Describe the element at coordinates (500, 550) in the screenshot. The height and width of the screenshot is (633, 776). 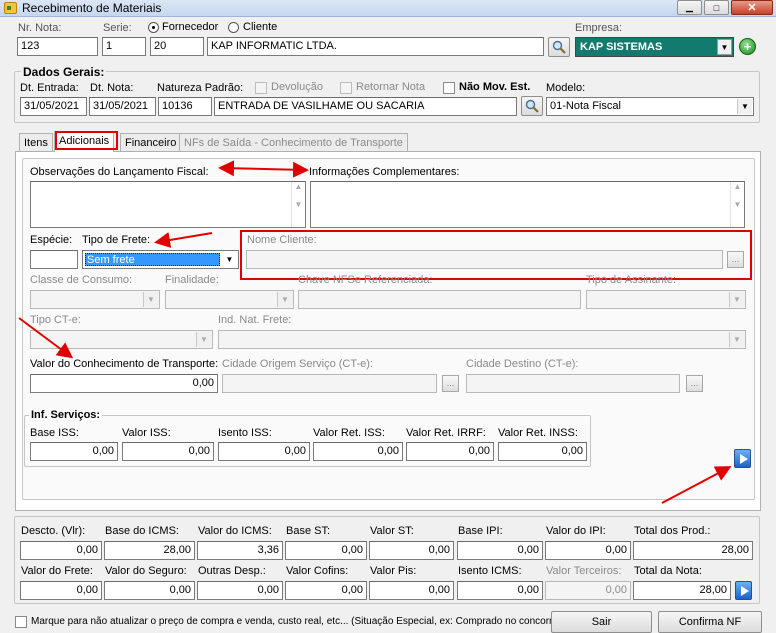
I see `base-ipi-input: 0,00` at that location.